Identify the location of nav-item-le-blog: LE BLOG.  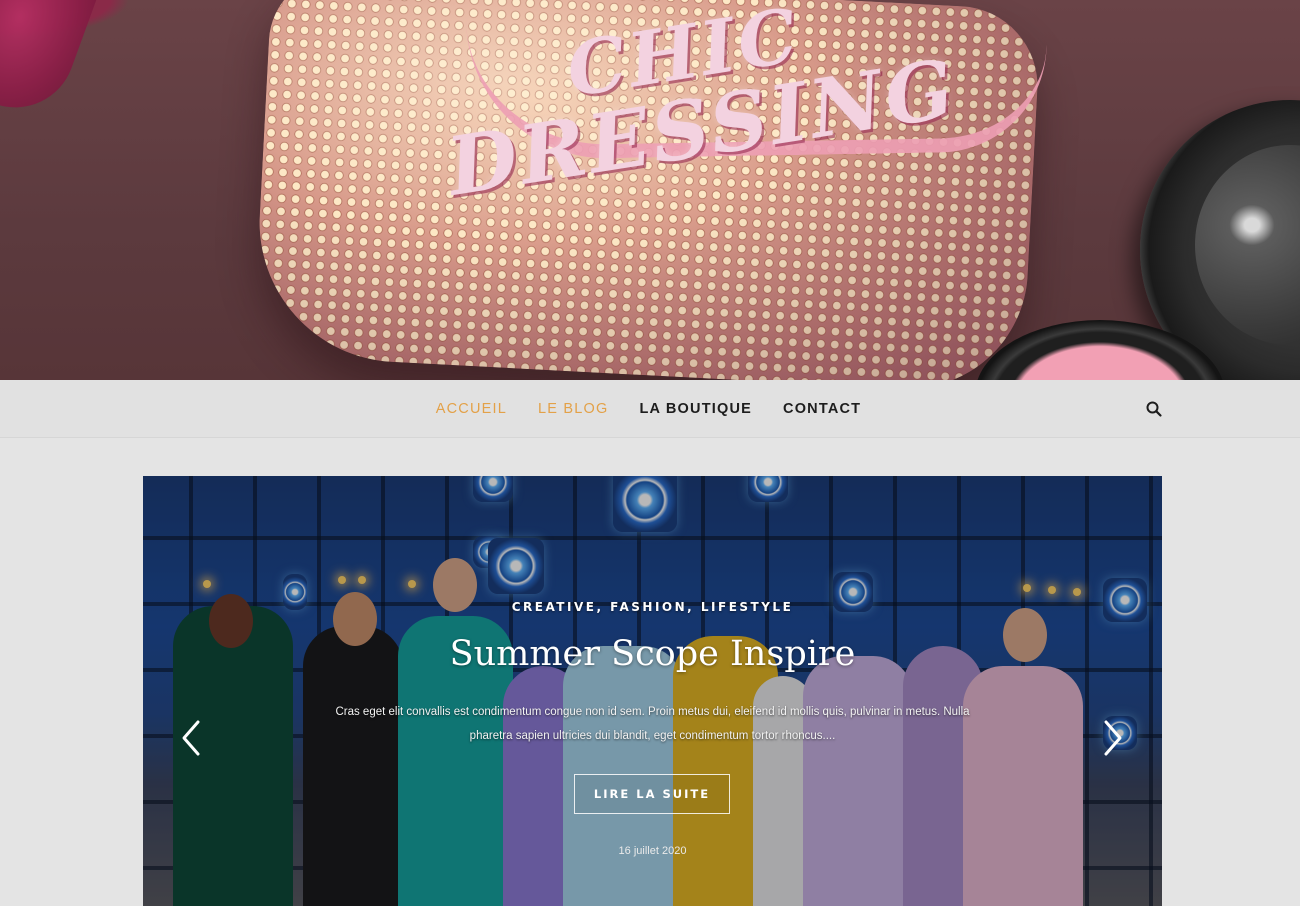
(573, 409).